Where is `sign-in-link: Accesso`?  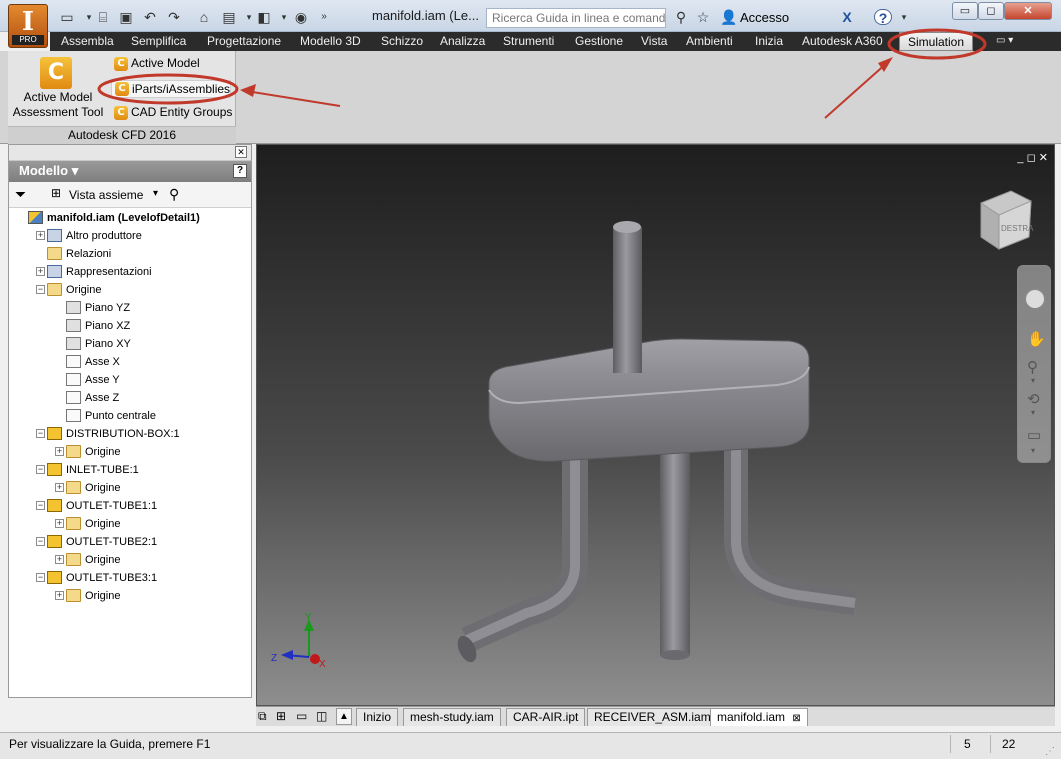
sign-in-link: Accesso is located at coordinates (764, 17).